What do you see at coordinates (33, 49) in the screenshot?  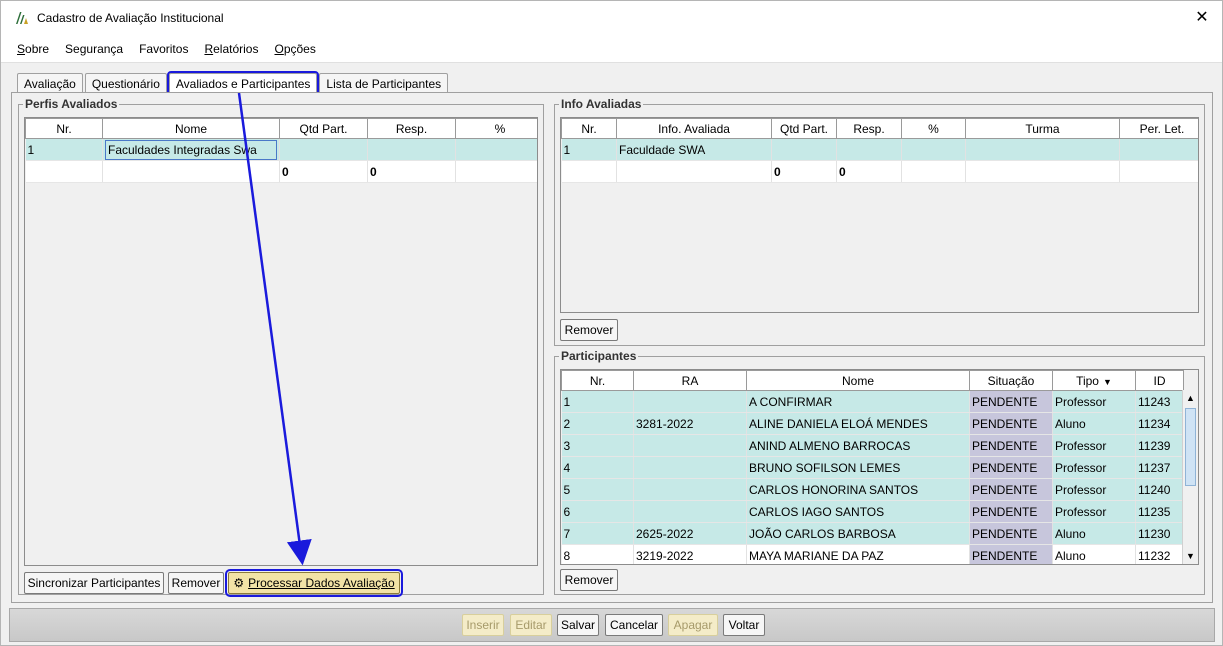 I see `menu-sobre: Sobre` at bounding box center [33, 49].